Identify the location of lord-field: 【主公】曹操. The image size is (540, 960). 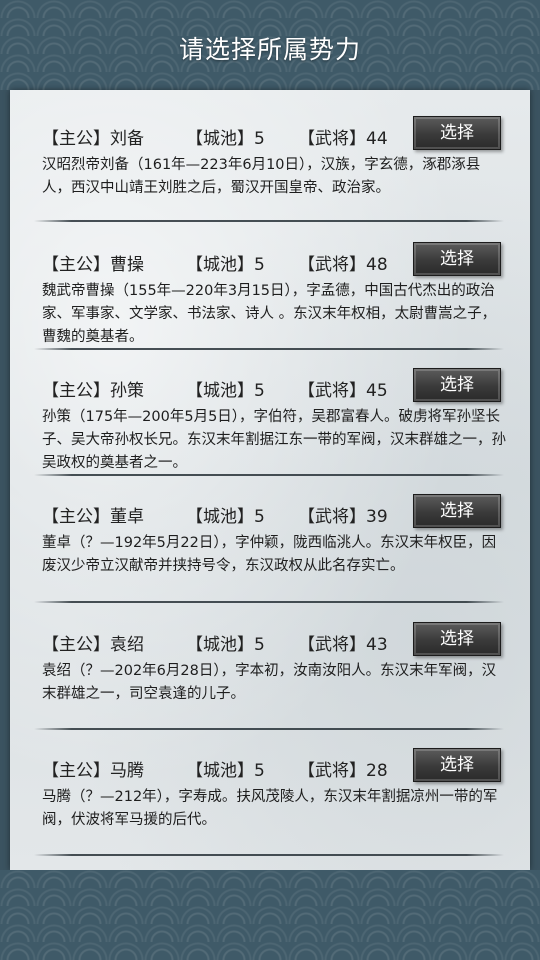
(93, 262).